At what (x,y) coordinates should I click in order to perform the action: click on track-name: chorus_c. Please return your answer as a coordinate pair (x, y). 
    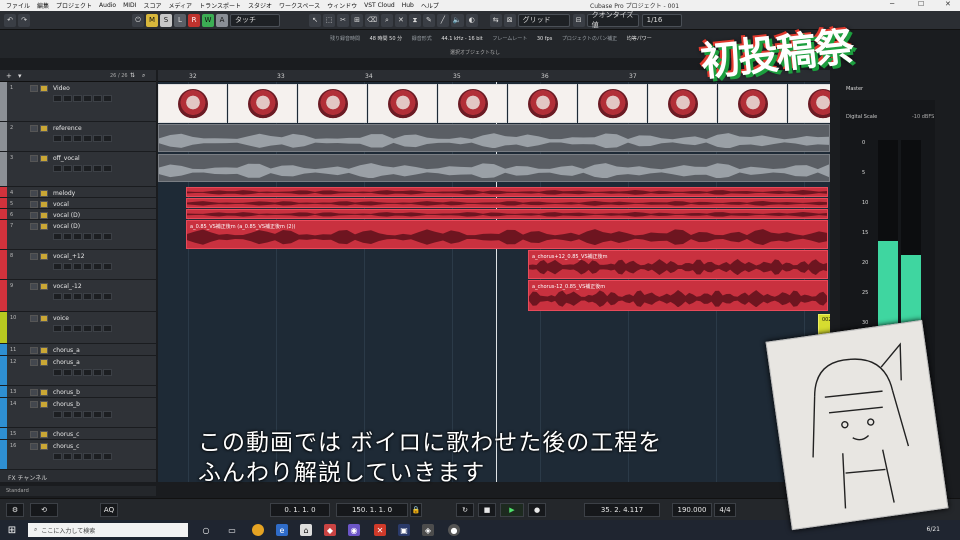
    Looking at the image, I should click on (66, 434).